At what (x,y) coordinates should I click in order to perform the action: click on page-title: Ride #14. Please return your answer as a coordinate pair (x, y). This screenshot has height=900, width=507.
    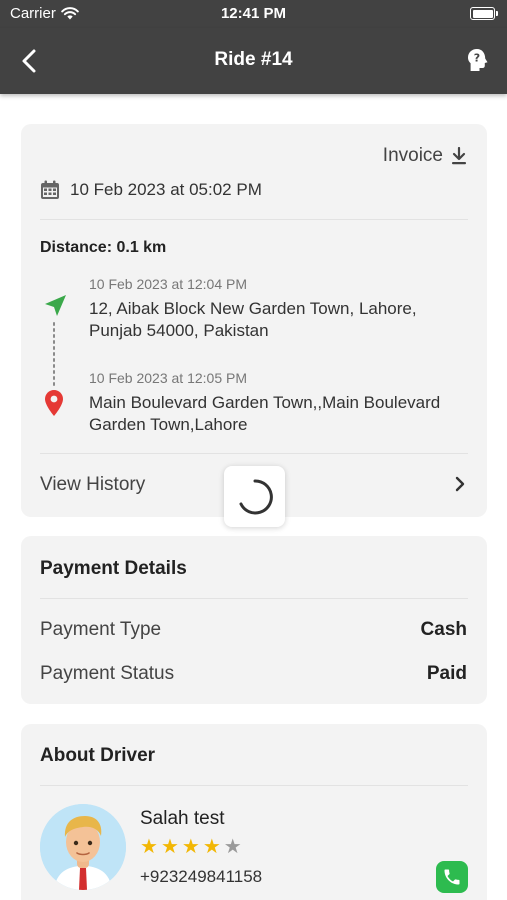
    Looking at the image, I should click on (253, 59).